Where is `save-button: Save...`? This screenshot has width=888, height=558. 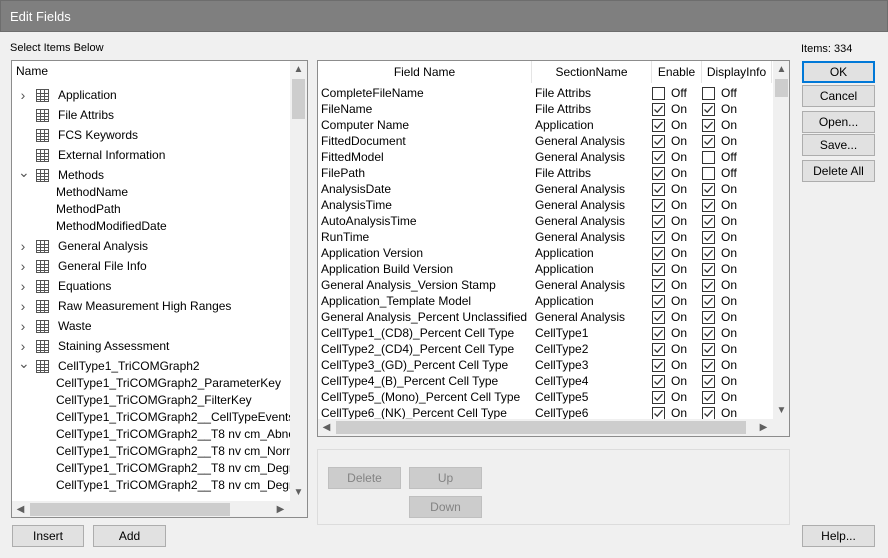
save-button: Save... is located at coordinates (838, 145).